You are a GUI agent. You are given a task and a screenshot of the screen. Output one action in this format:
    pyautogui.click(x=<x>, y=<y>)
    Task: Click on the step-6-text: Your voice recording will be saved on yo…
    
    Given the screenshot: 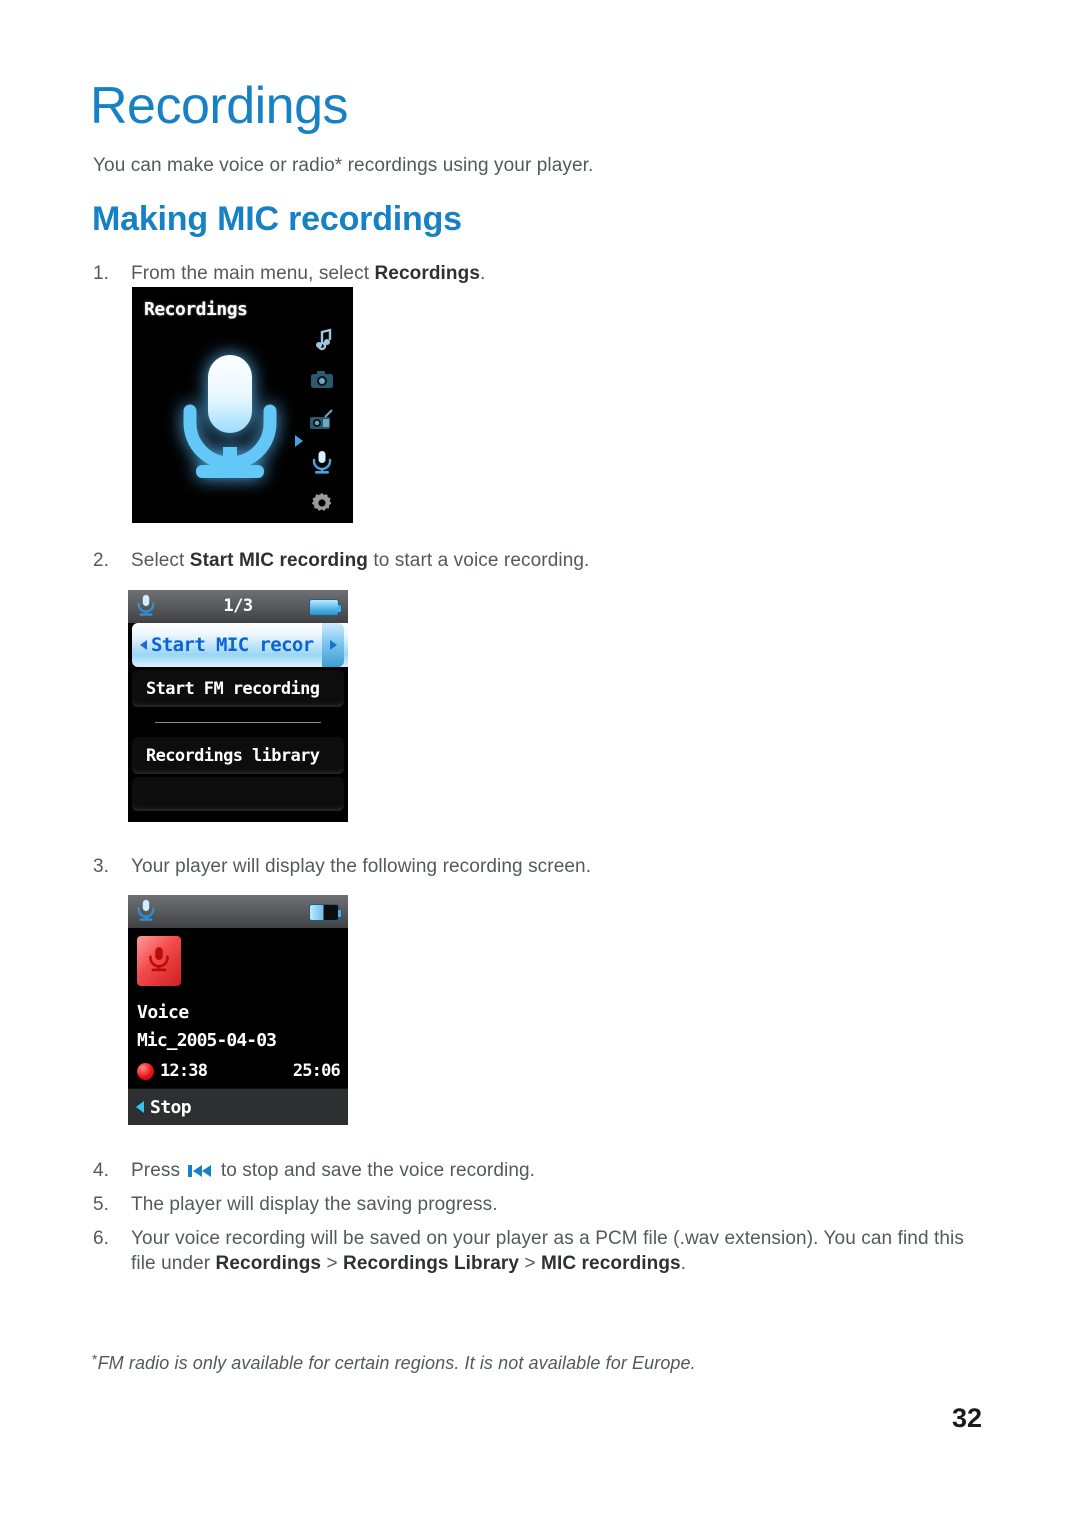 What is the action you would take?
    pyautogui.click(x=562, y=1251)
    